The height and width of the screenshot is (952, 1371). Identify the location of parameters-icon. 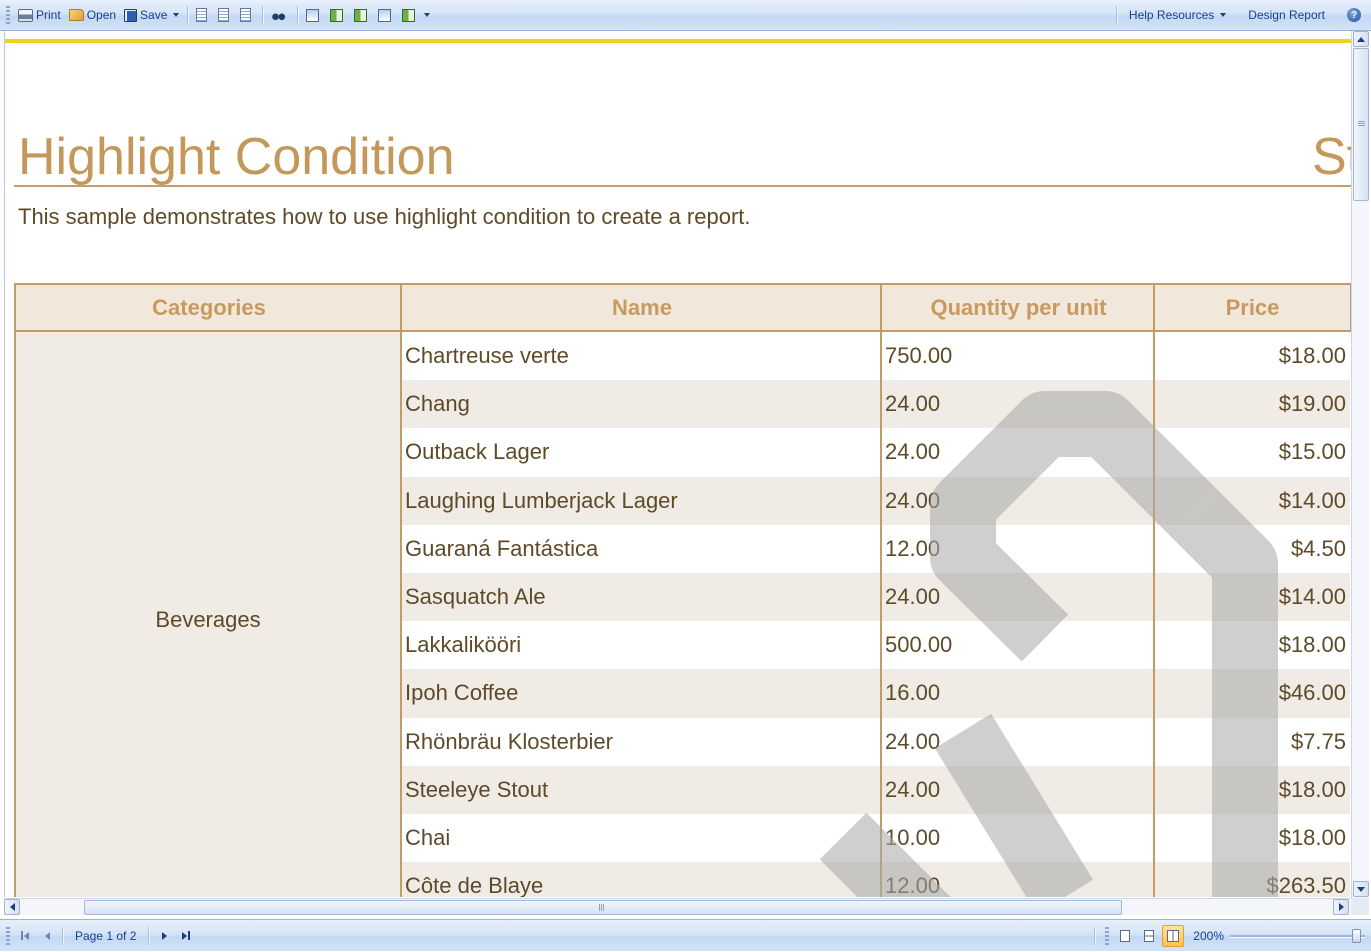
(224, 15).